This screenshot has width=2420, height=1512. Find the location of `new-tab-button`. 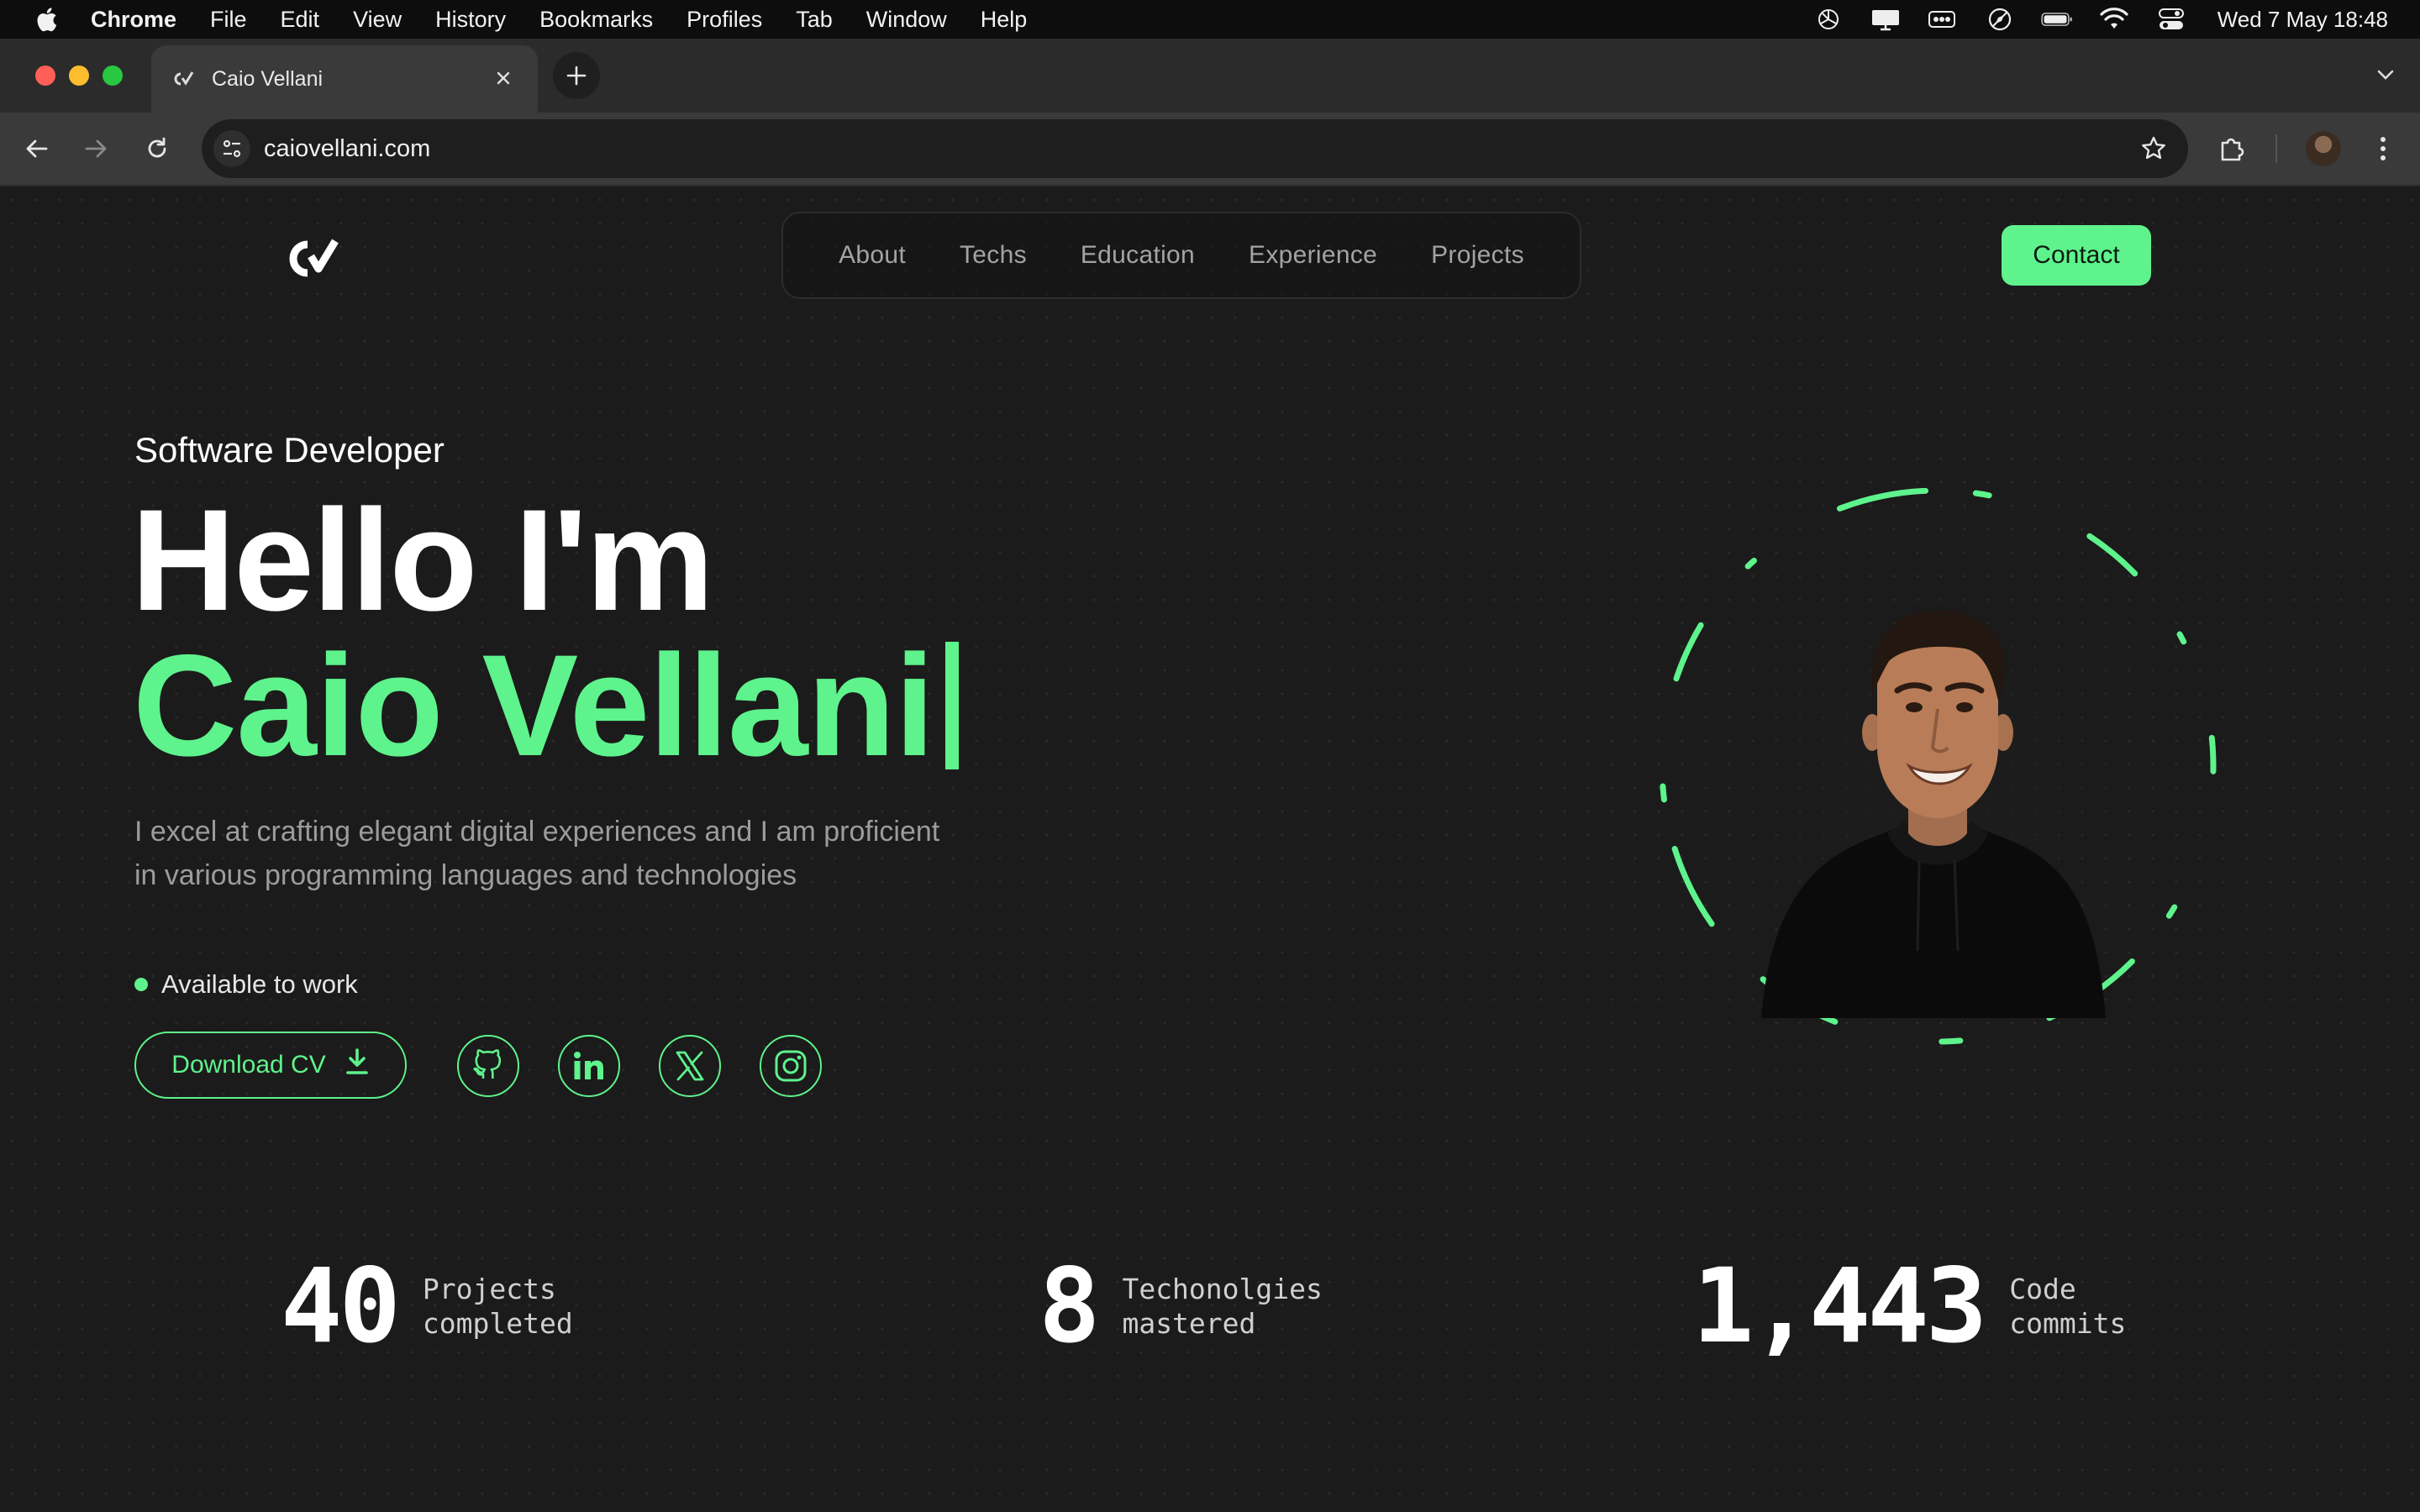

new-tab-button is located at coordinates (576, 75).